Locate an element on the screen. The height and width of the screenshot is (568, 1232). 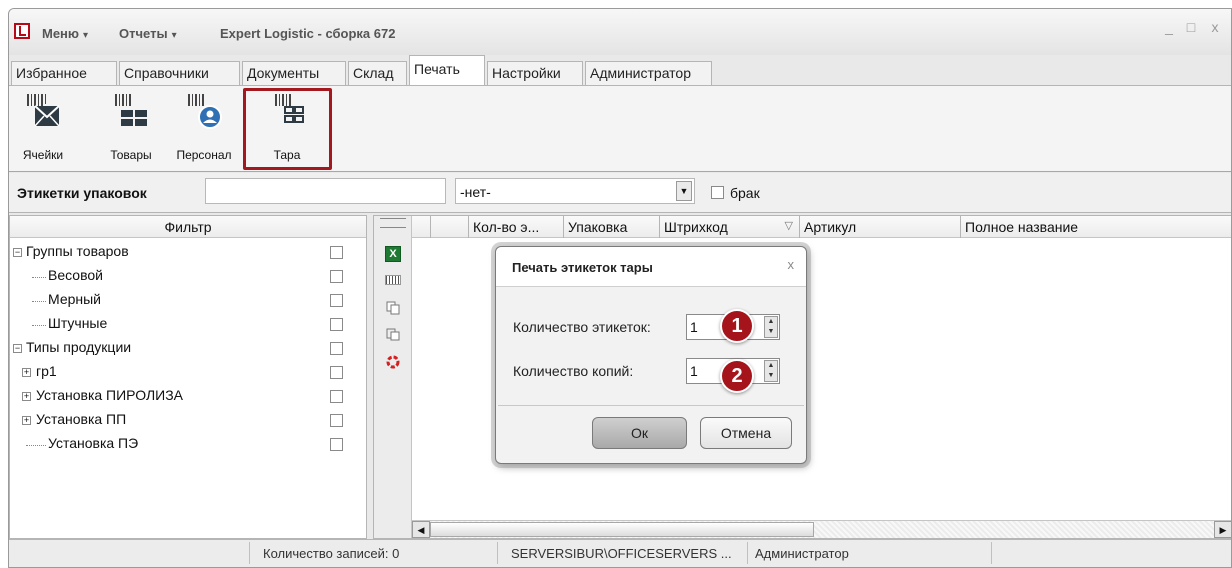
labels-count-value: 1 is located at coordinates (694, 327).